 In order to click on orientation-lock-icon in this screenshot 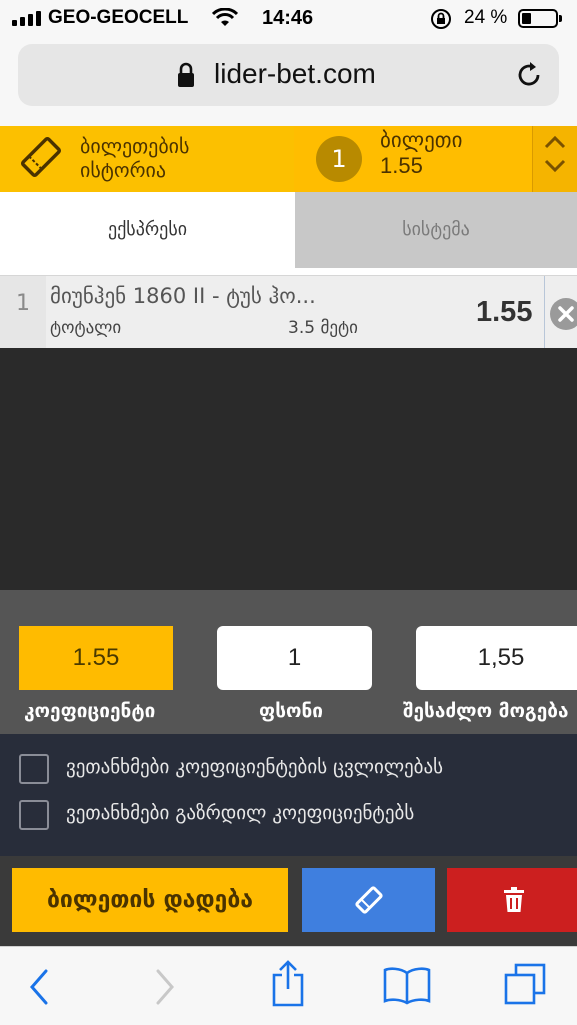, I will do `click(441, 19)`.